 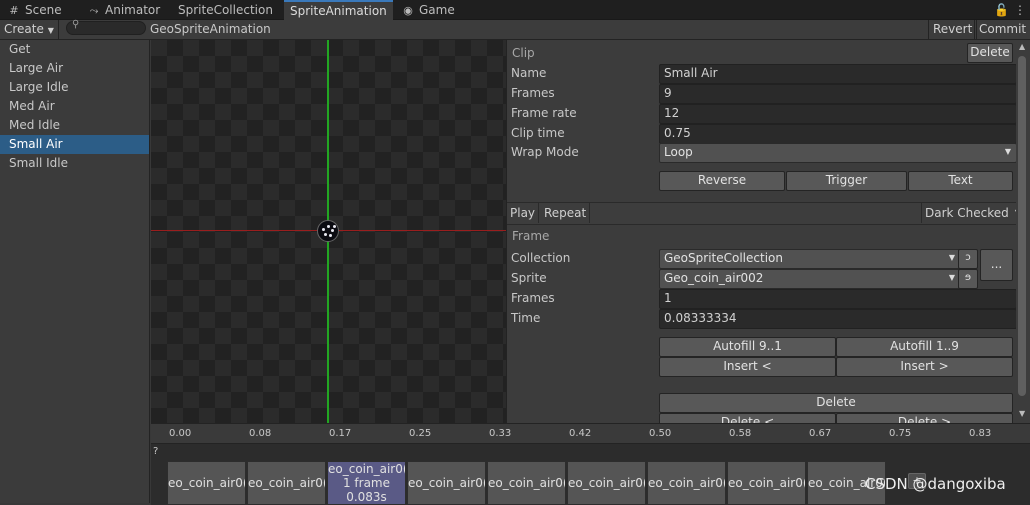 What do you see at coordinates (960, 181) in the screenshot?
I see `text-button: Text` at bounding box center [960, 181].